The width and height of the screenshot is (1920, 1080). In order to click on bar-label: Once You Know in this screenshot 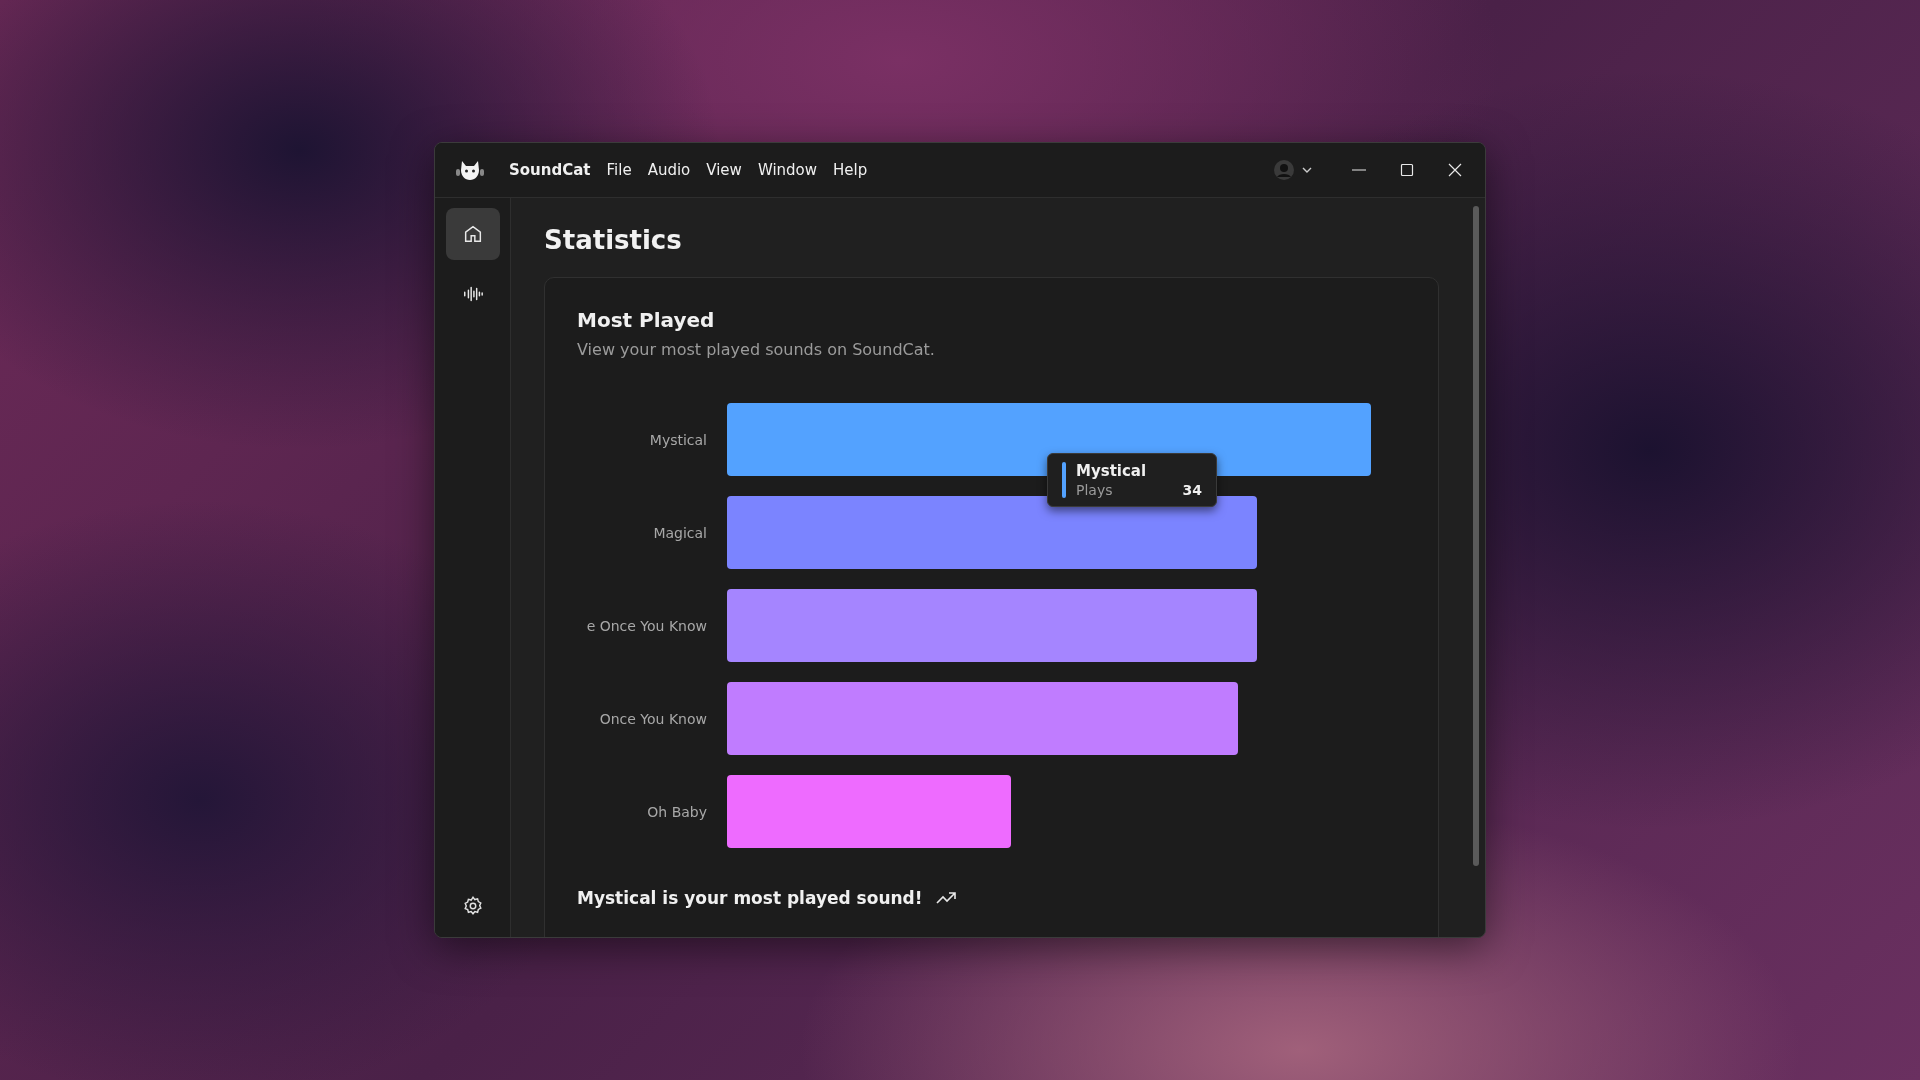, I will do `click(653, 718)`.